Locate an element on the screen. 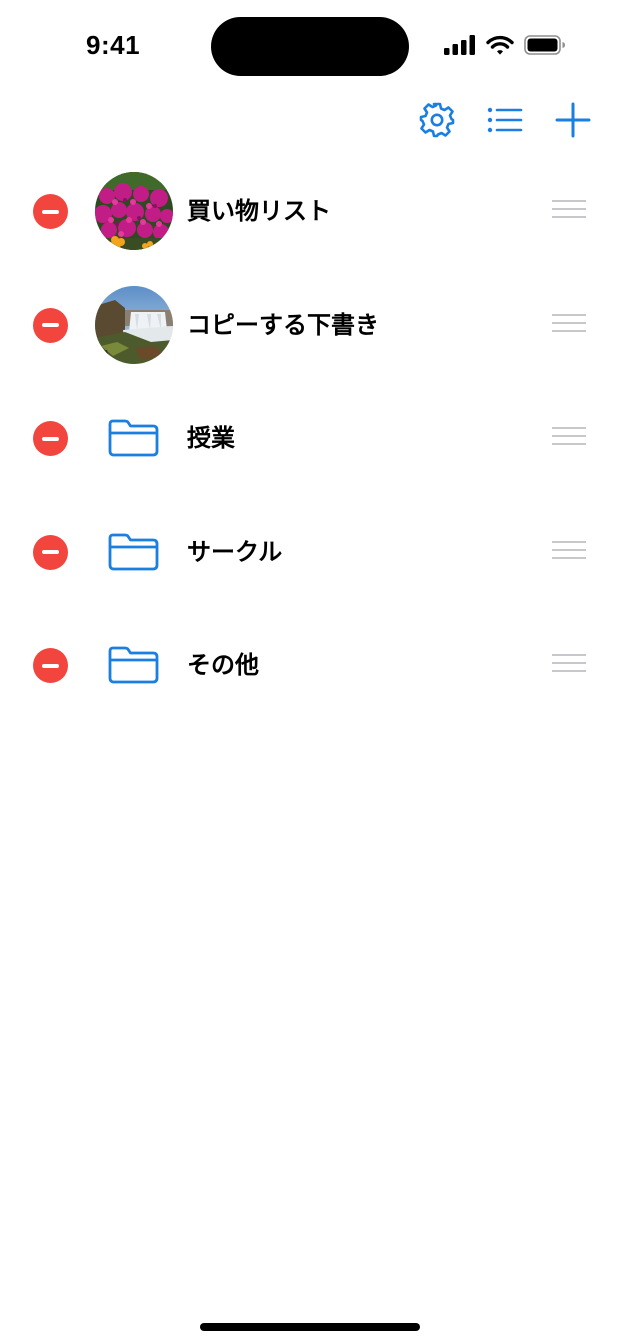 This screenshot has height=1344, width=620. list-icon is located at coordinates (505, 120).